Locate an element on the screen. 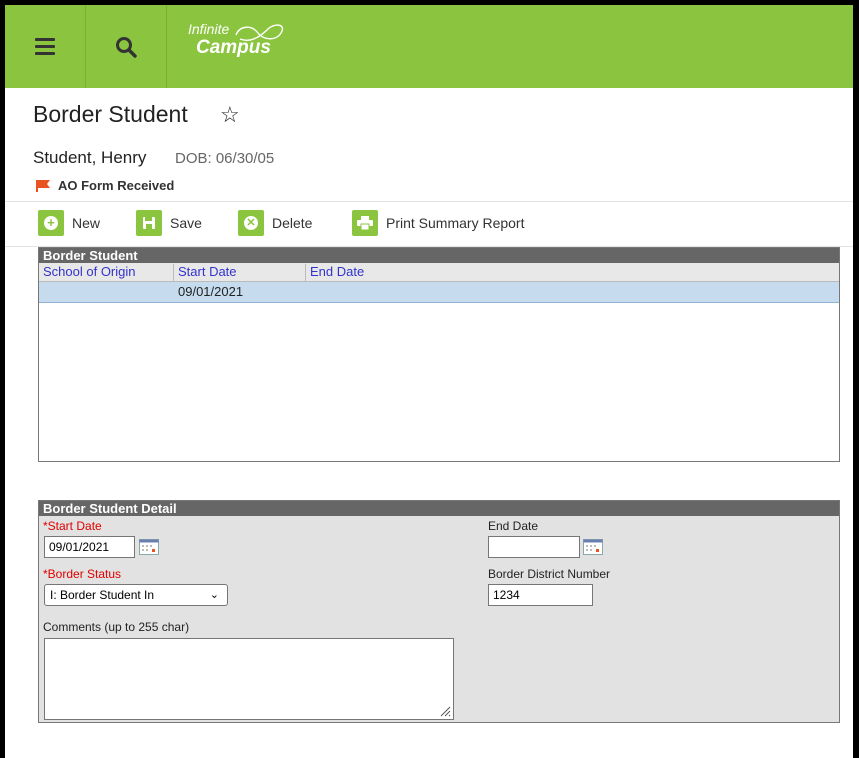  resize-grip-icon is located at coordinates (445, 711).